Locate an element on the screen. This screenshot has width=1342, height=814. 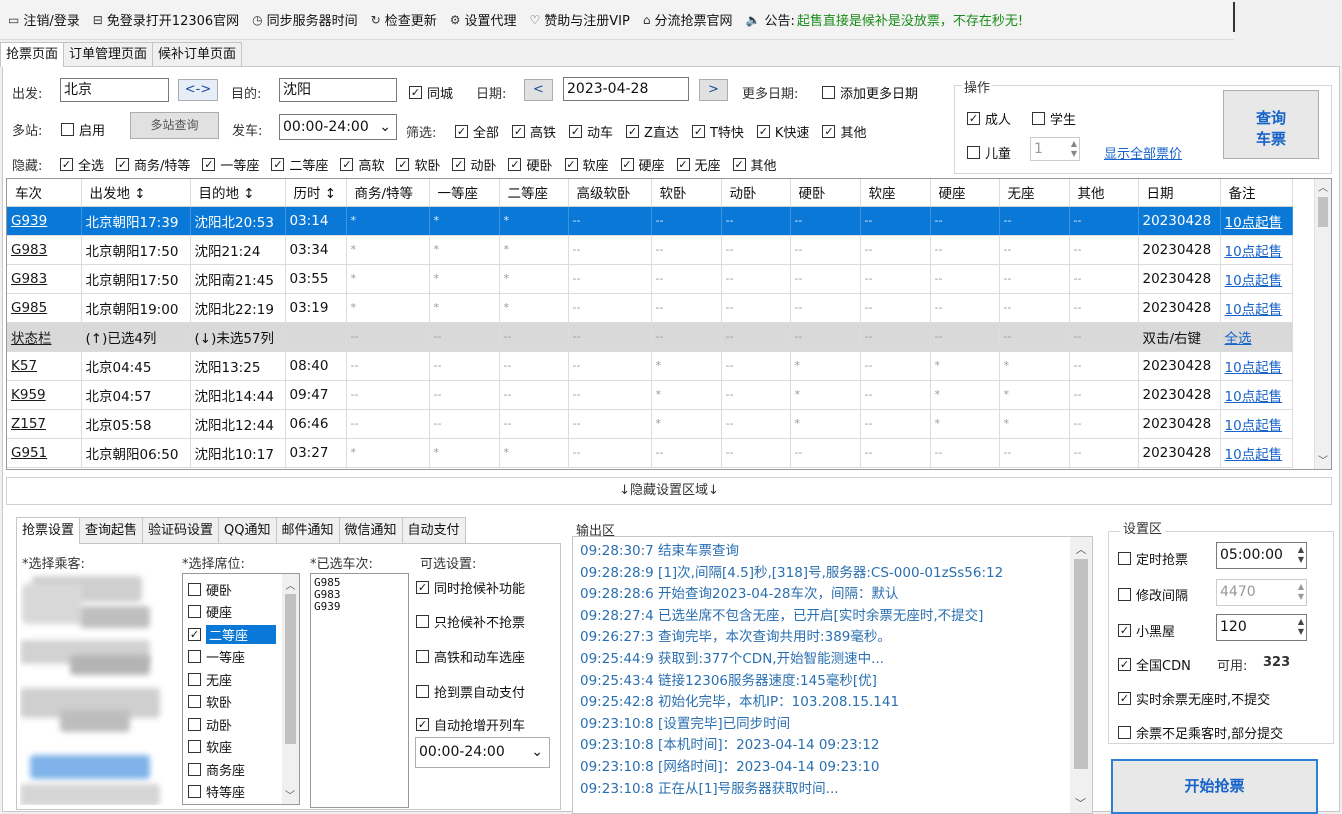
hide-yingzuo-checkbox: ✓ 硬座 is located at coordinates (642, 164).